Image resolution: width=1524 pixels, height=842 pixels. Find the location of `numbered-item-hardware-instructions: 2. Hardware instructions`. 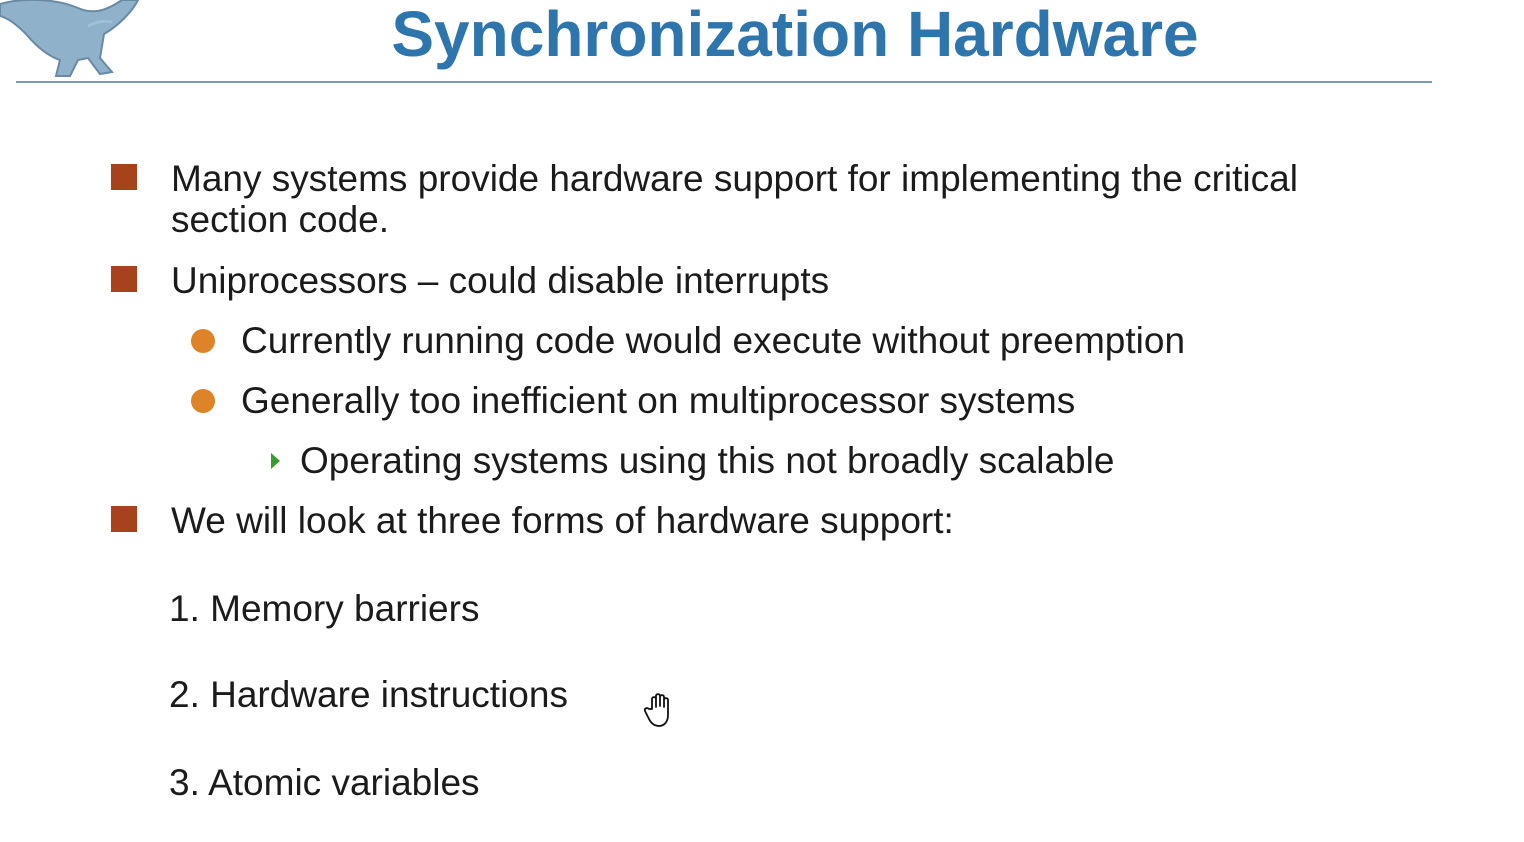

numbered-item-hardware-instructions: 2. Hardware instructions is located at coordinates (368, 694).